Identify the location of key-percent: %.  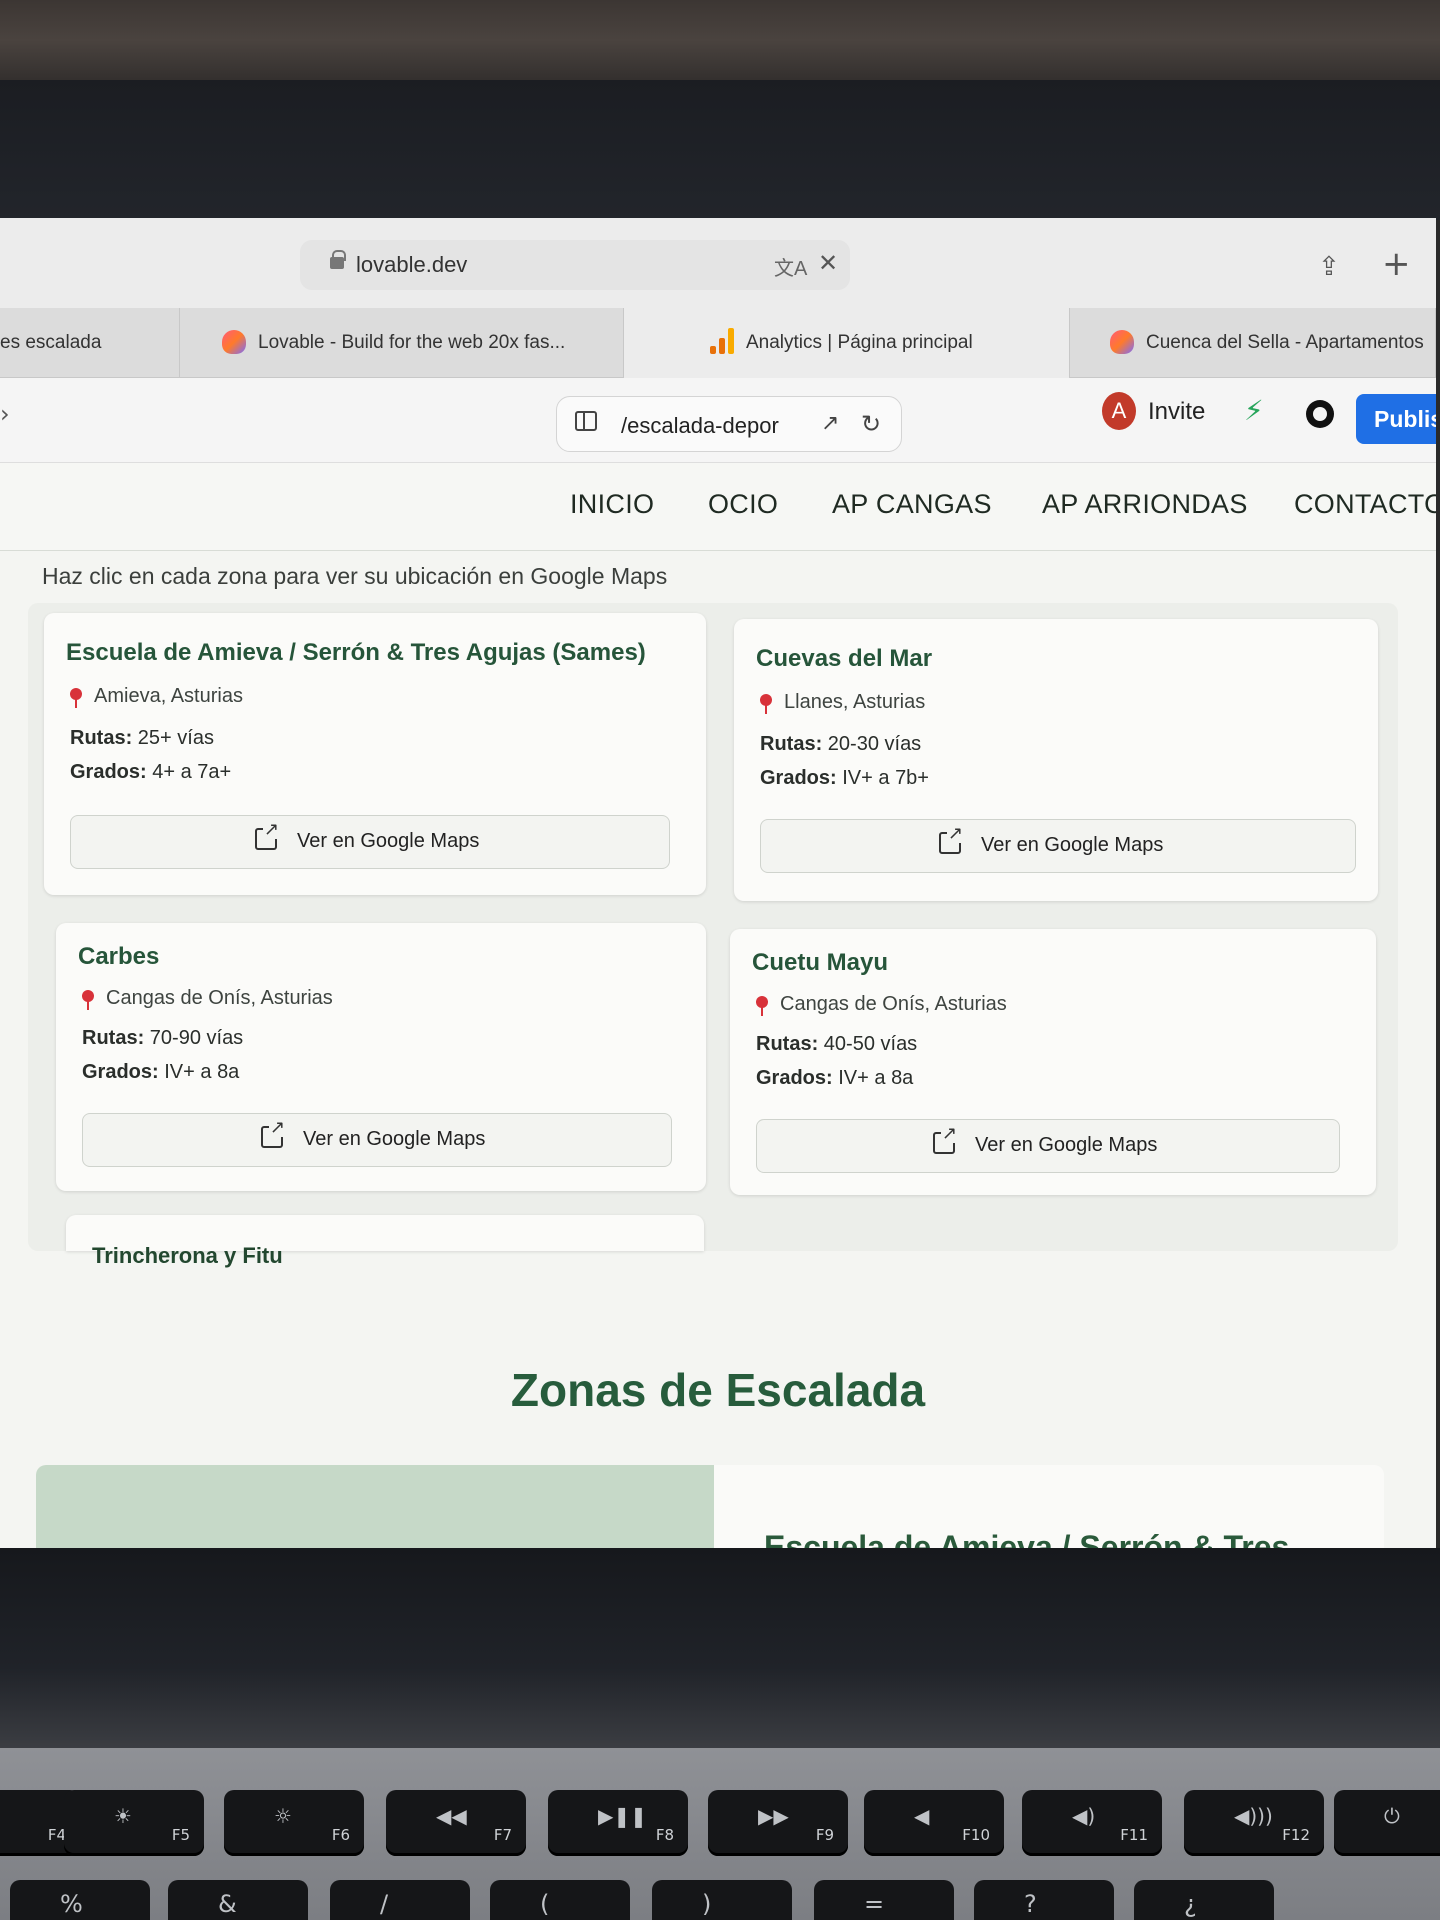
(80, 1900).